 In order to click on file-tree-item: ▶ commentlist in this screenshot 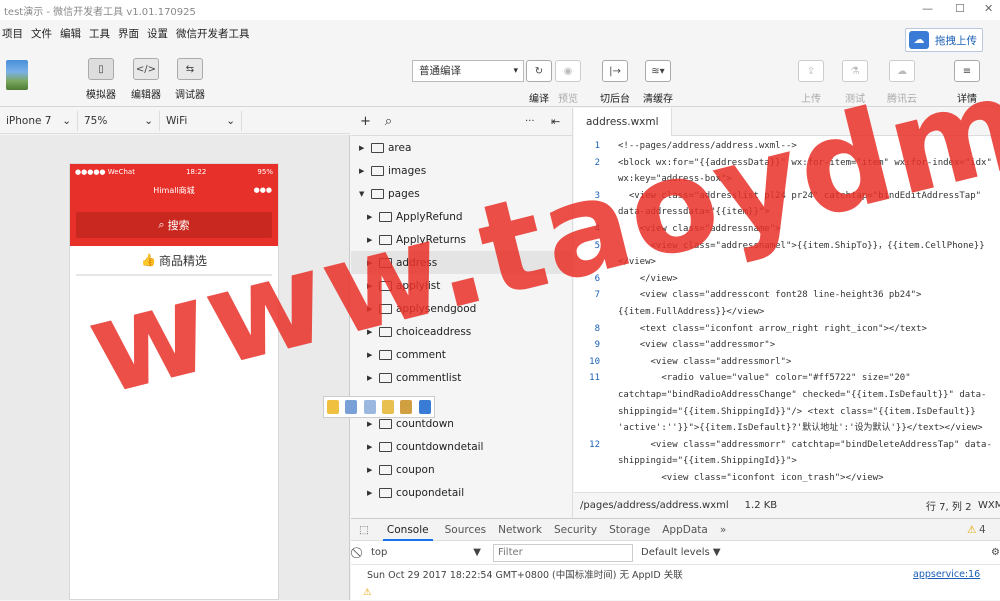, I will do `click(461, 377)`.